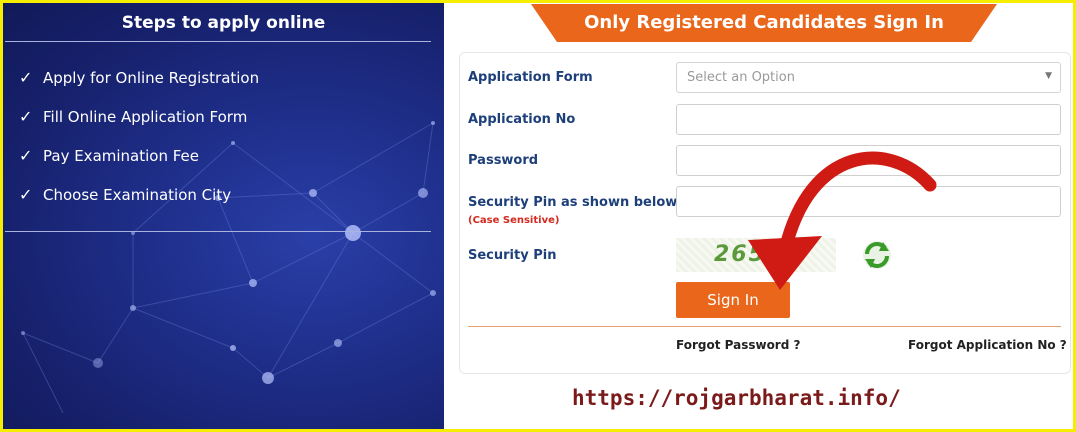 This screenshot has width=1076, height=432. What do you see at coordinates (218, 41) in the screenshot?
I see `title-divider` at bounding box center [218, 41].